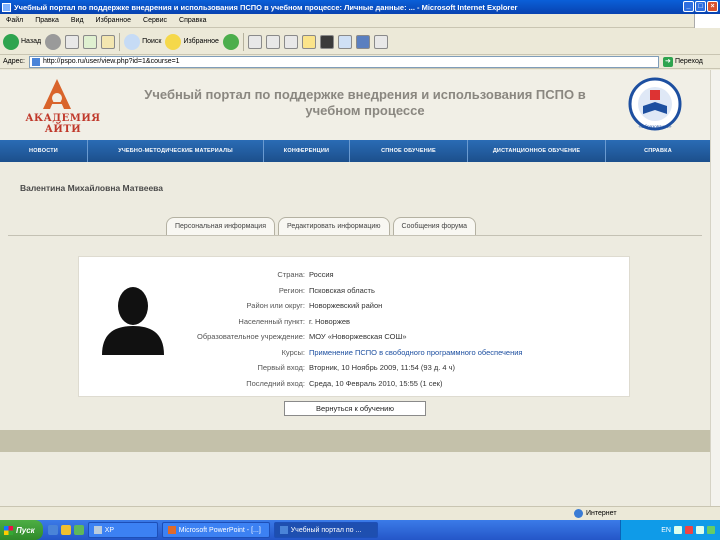 The image size is (720, 540). What do you see at coordinates (291, 275) in the screenshot?
I see `field-label: Страна:` at bounding box center [291, 275].